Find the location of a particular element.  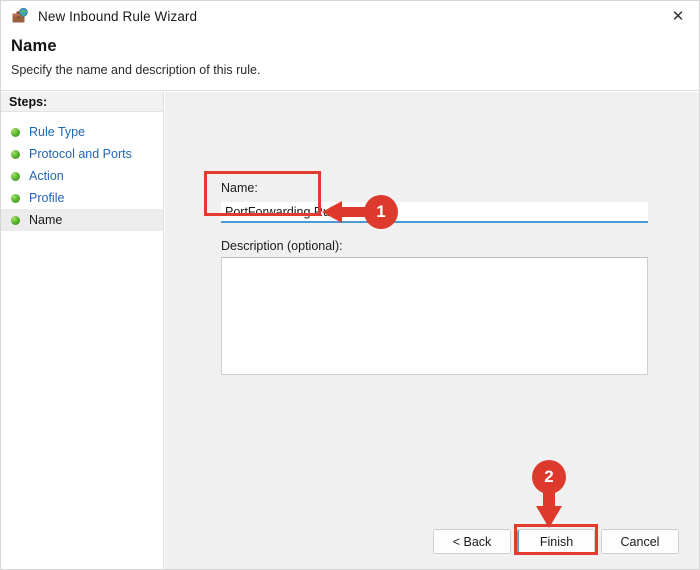

sidebar-item-label: Profile is located at coordinates (47, 198).